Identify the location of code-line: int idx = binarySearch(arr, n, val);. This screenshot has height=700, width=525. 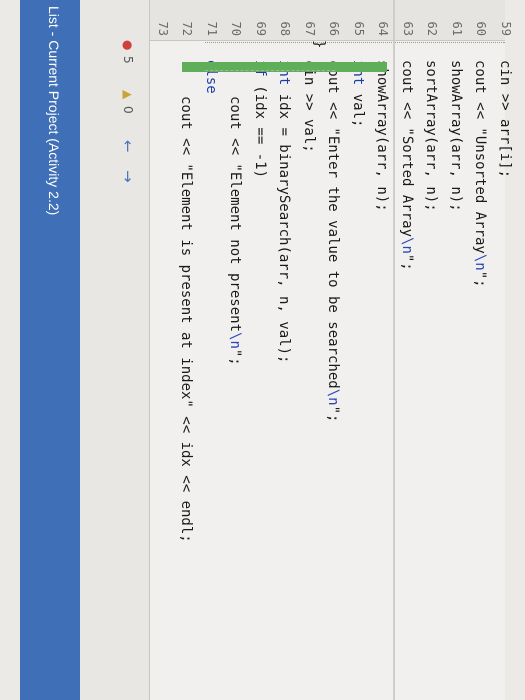
(285, 211).